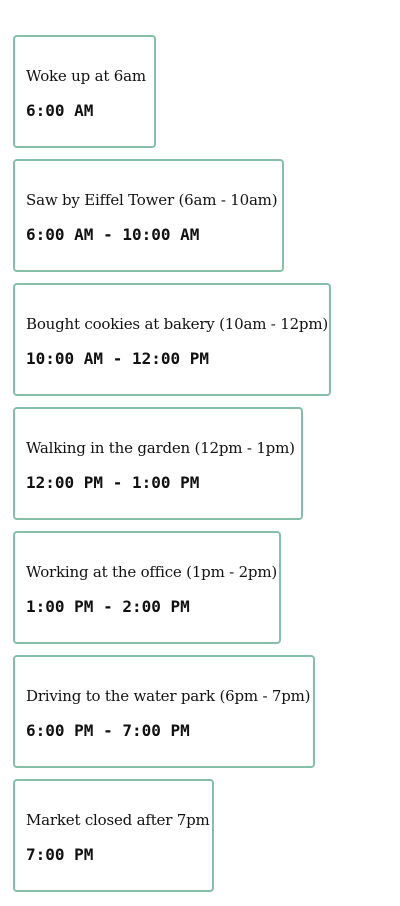 This screenshot has height=906, width=400. What do you see at coordinates (118, 820) in the screenshot?
I see `event-title: Market closed after 7pm` at bounding box center [118, 820].